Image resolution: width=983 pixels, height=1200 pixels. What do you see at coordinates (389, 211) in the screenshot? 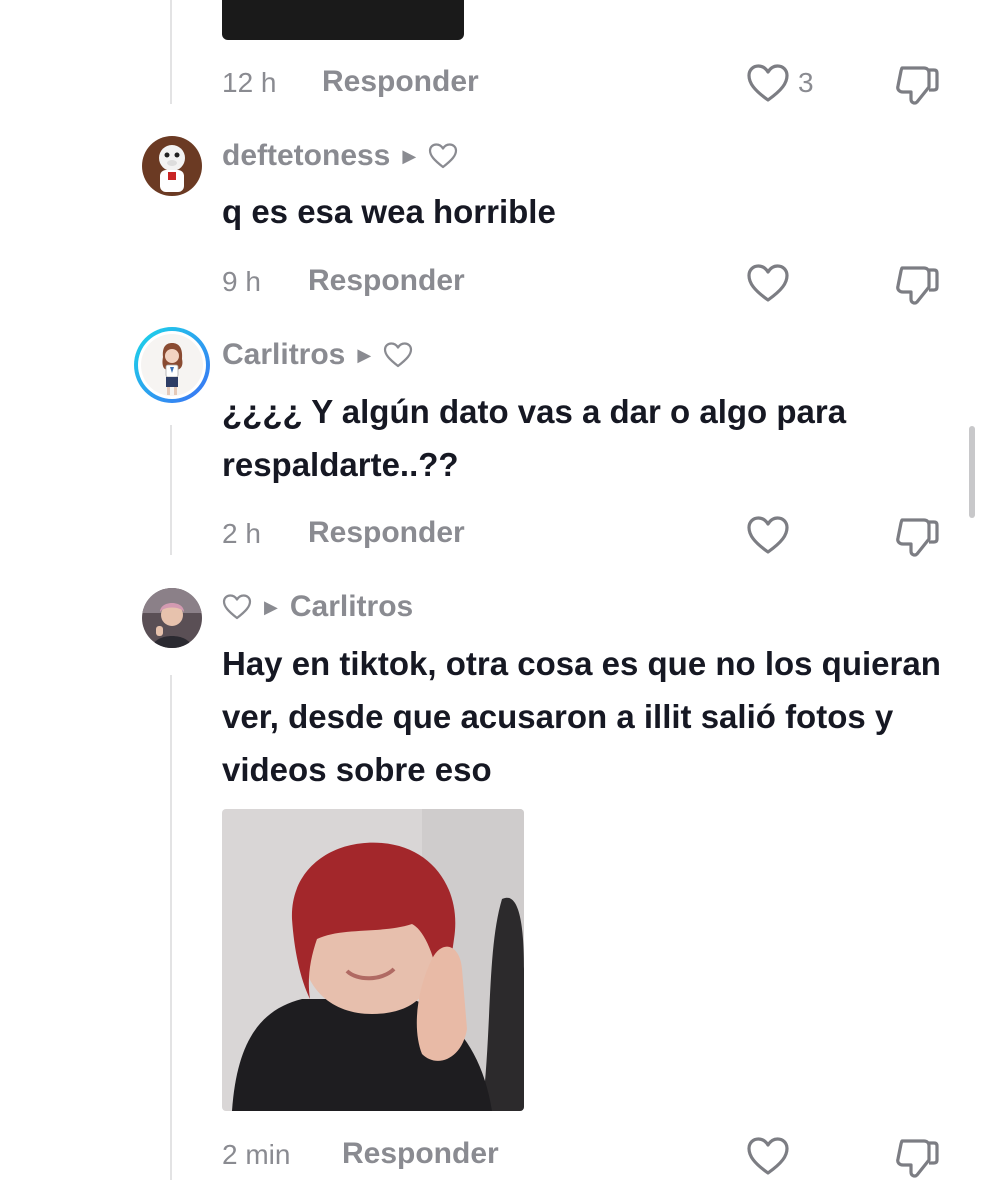
I see `comment-text: q es esa wea horrible` at bounding box center [389, 211].